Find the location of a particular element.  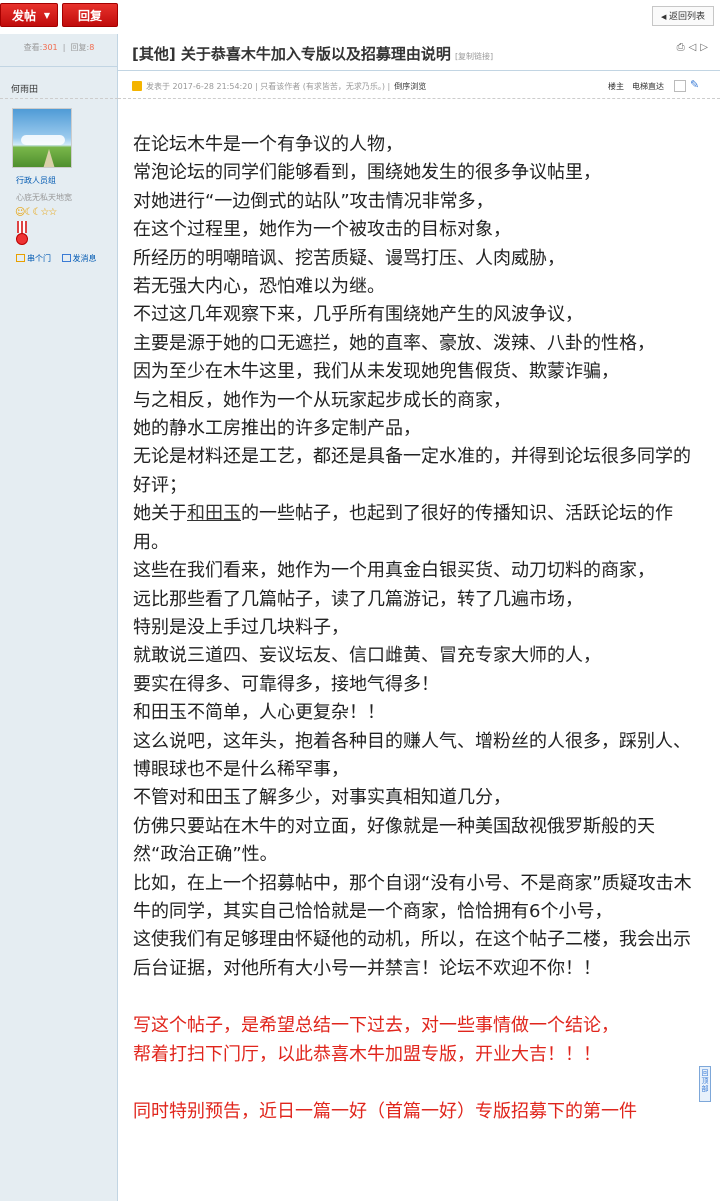

cutoff-block: 同时特别预告，近日一篇一好（首篇一好）专版招募下的第一件 is located at coordinates (413, 1118).